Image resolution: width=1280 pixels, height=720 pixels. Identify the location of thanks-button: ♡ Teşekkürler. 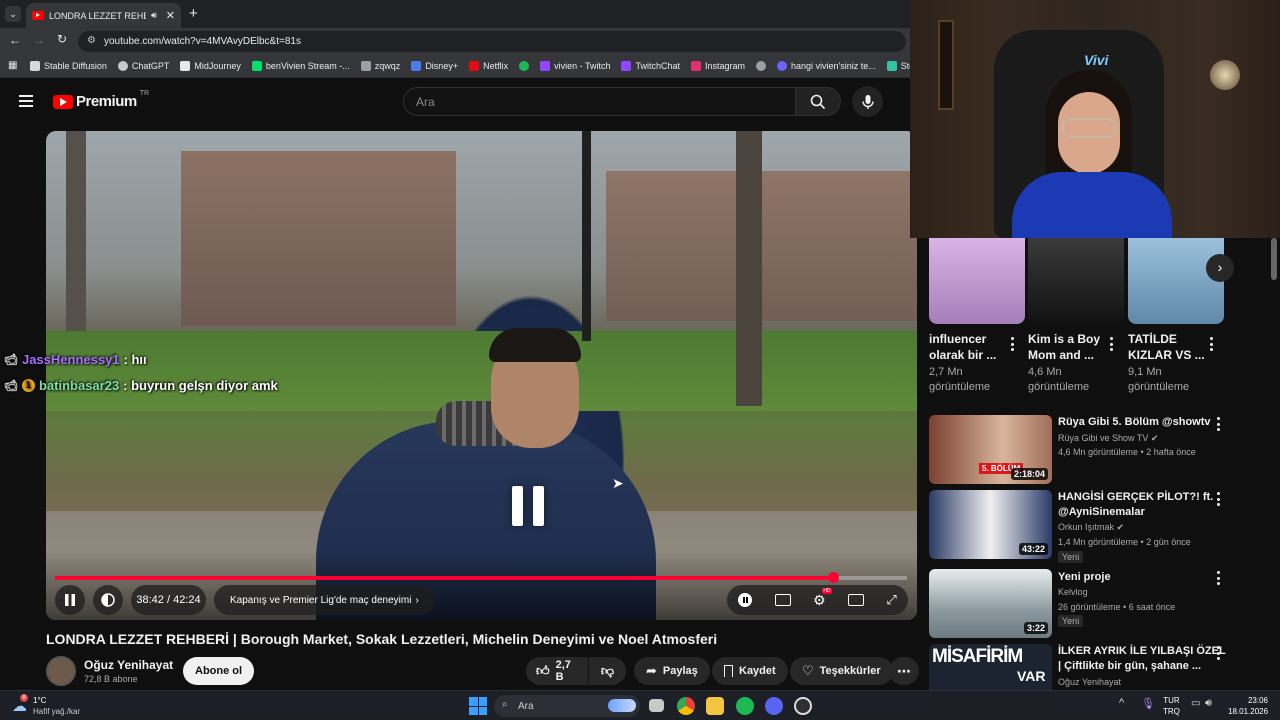
(841, 671).